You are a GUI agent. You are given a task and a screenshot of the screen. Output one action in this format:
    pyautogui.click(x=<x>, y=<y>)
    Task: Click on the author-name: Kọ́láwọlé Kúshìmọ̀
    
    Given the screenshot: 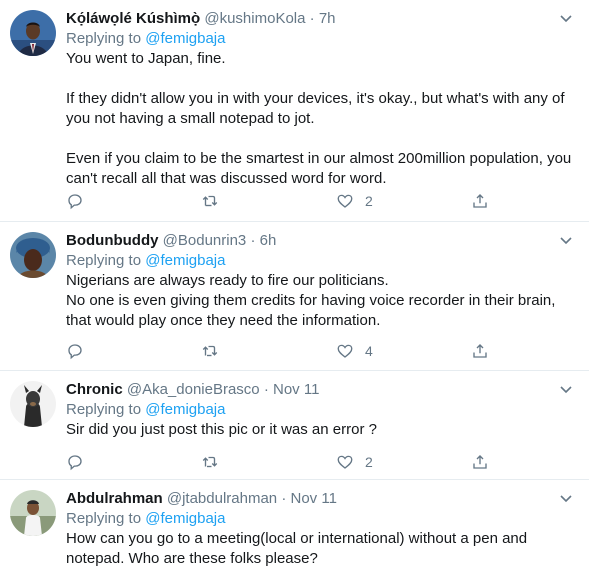 What is the action you would take?
    pyautogui.click(x=133, y=18)
    